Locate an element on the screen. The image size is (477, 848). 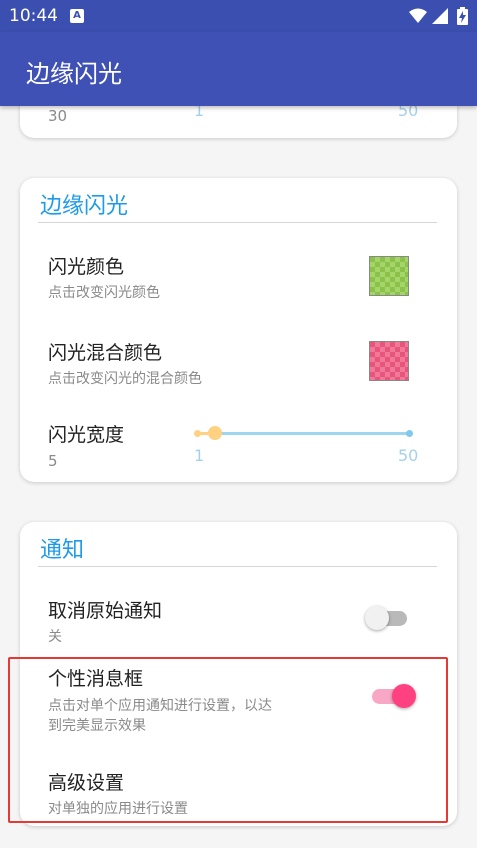
flash-color-swatch is located at coordinates (389, 276).